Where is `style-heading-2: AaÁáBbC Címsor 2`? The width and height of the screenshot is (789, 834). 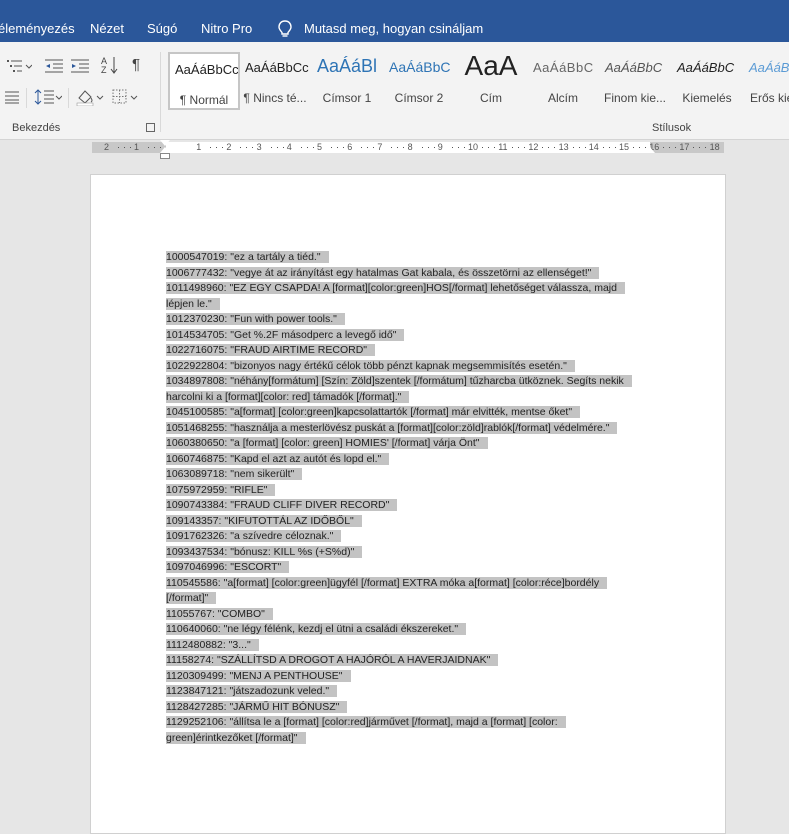
style-heading-2: AaÁáBbC Címsor 2 is located at coordinates (419, 81).